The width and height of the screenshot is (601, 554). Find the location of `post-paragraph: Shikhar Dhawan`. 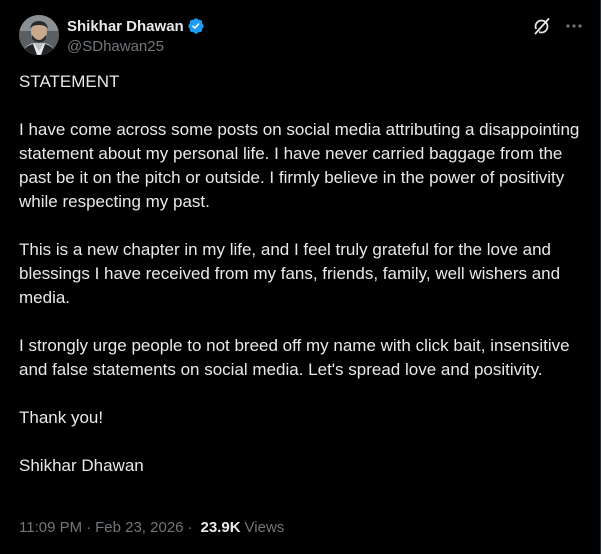

post-paragraph: Shikhar Dhawan is located at coordinates (81, 465).